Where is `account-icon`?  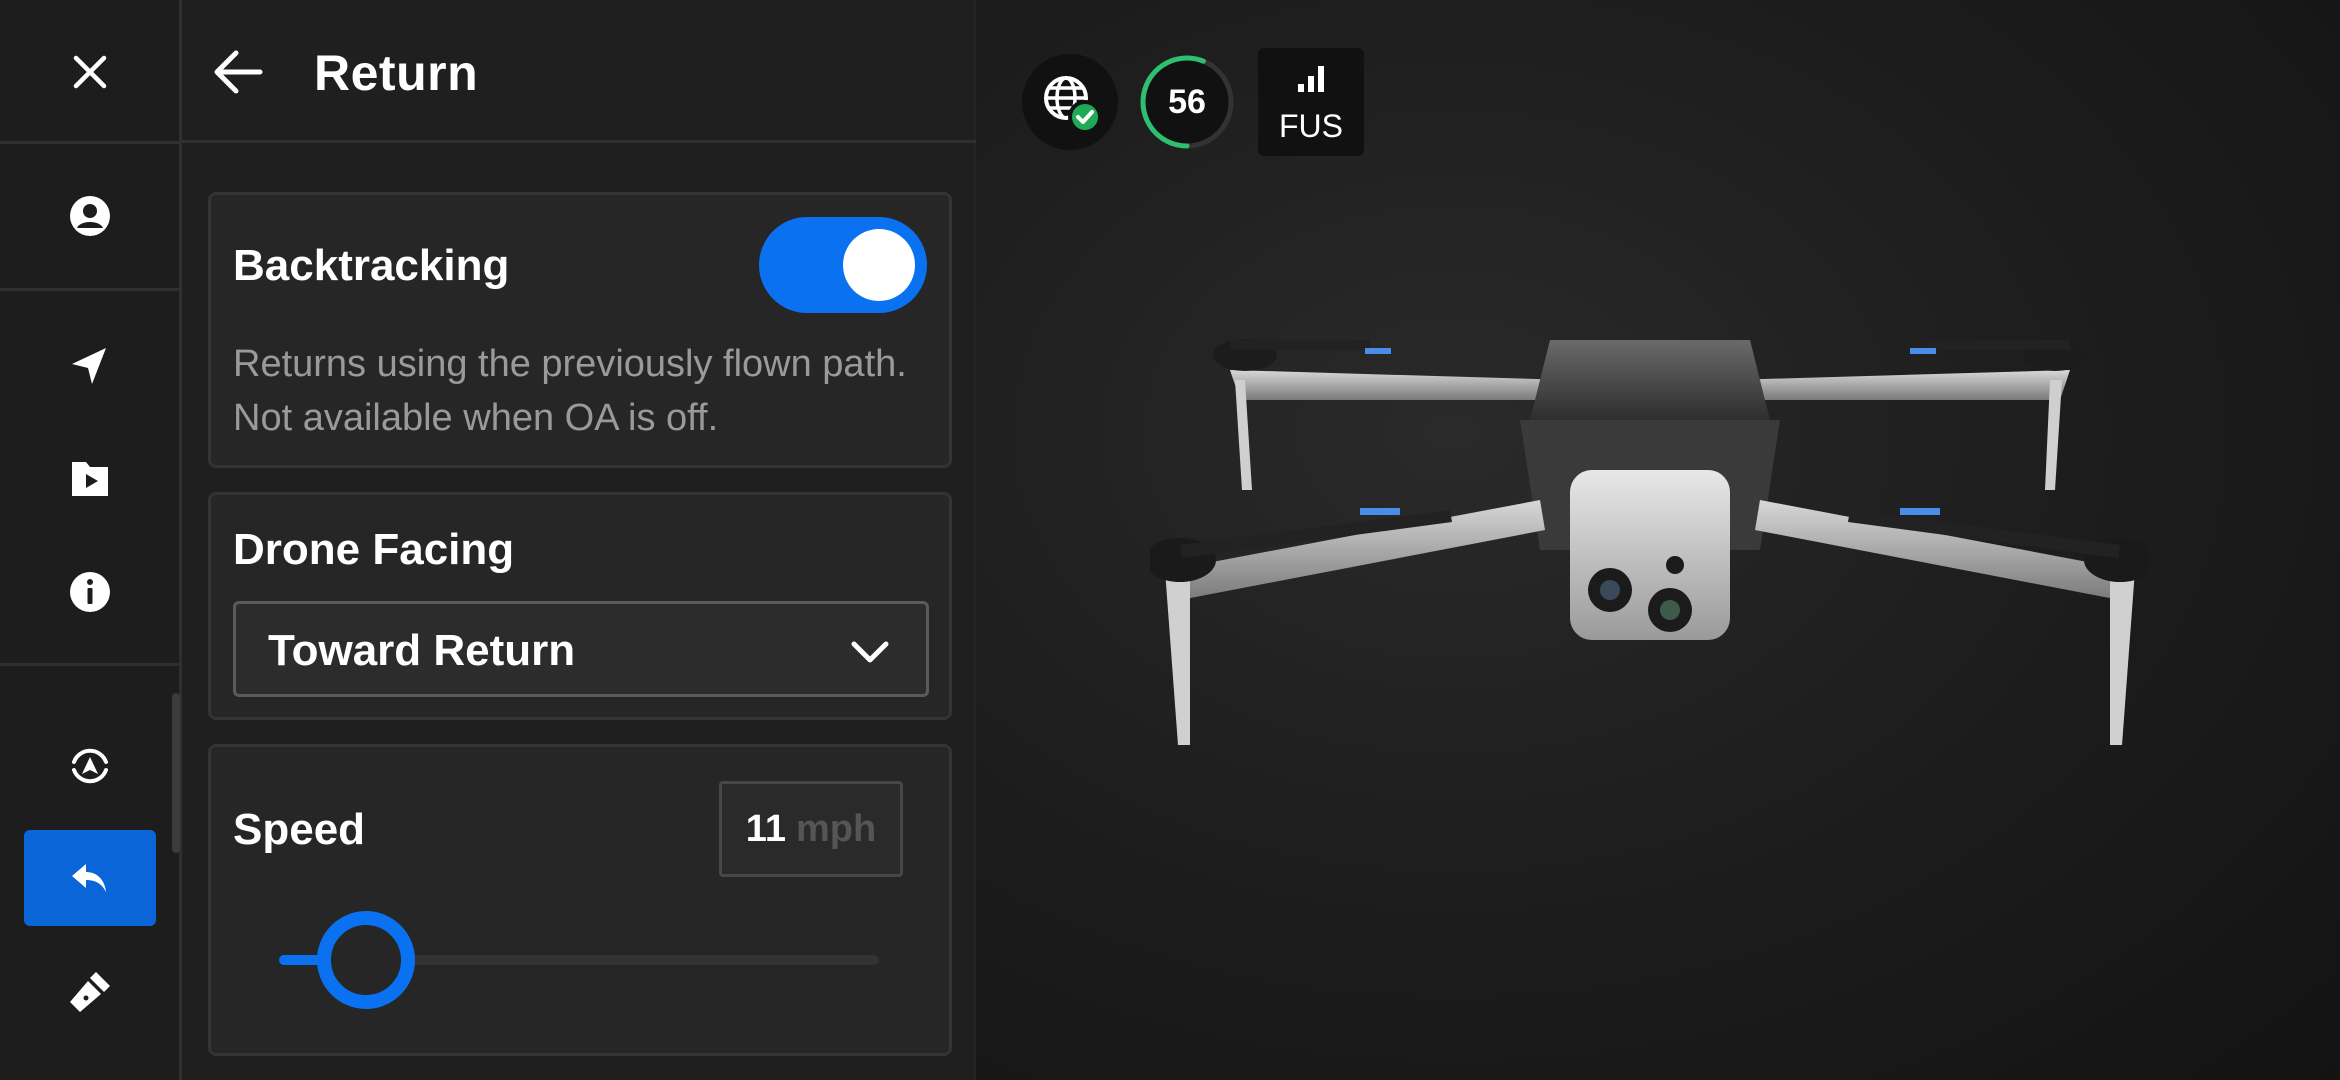 account-icon is located at coordinates (90, 216).